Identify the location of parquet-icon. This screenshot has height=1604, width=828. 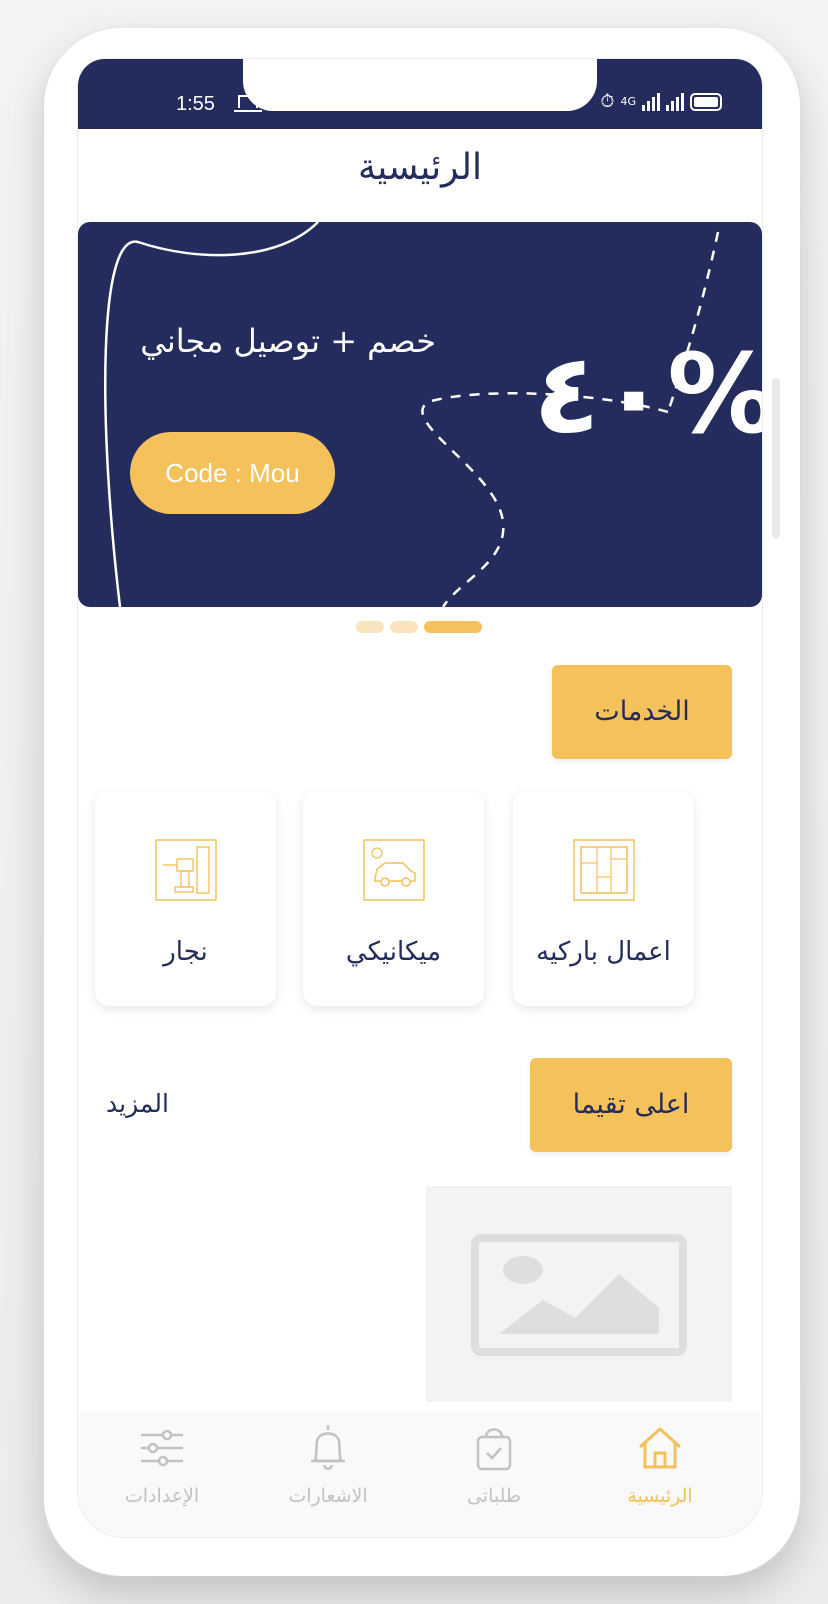
(603, 870).